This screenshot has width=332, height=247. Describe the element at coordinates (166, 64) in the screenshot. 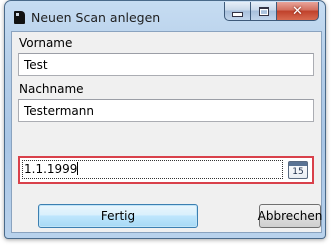

I see `first-name-input: Test` at that location.